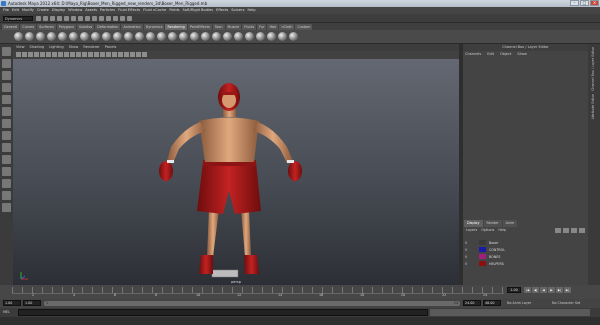  I want to click on light-directional-icon, so click(40, 36).